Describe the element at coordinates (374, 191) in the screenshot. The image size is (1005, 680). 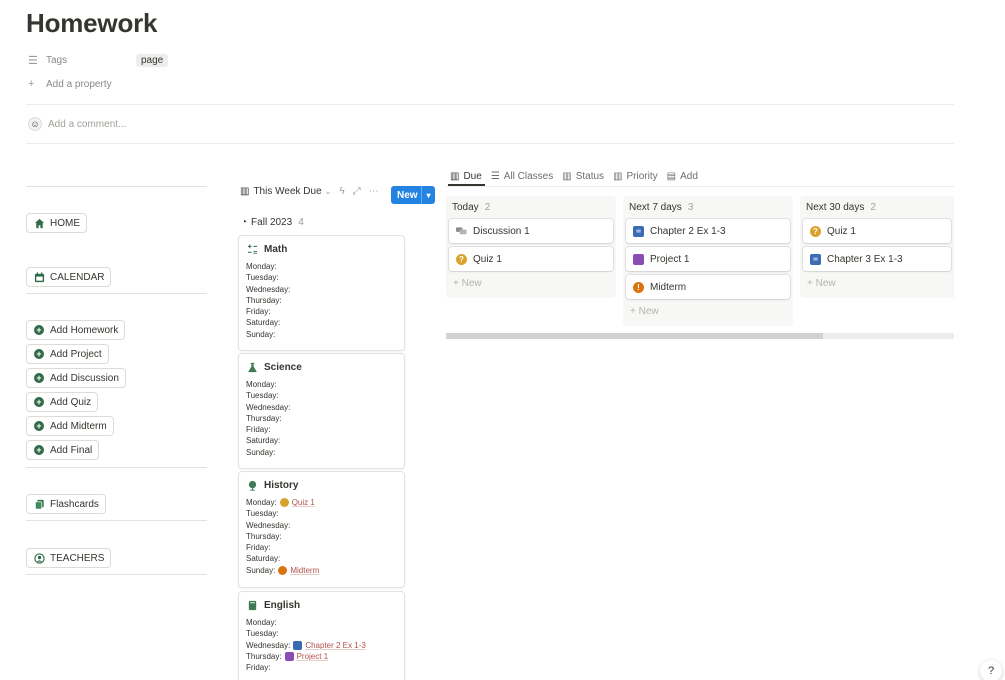
I see `more-icon: ⋯` at that location.